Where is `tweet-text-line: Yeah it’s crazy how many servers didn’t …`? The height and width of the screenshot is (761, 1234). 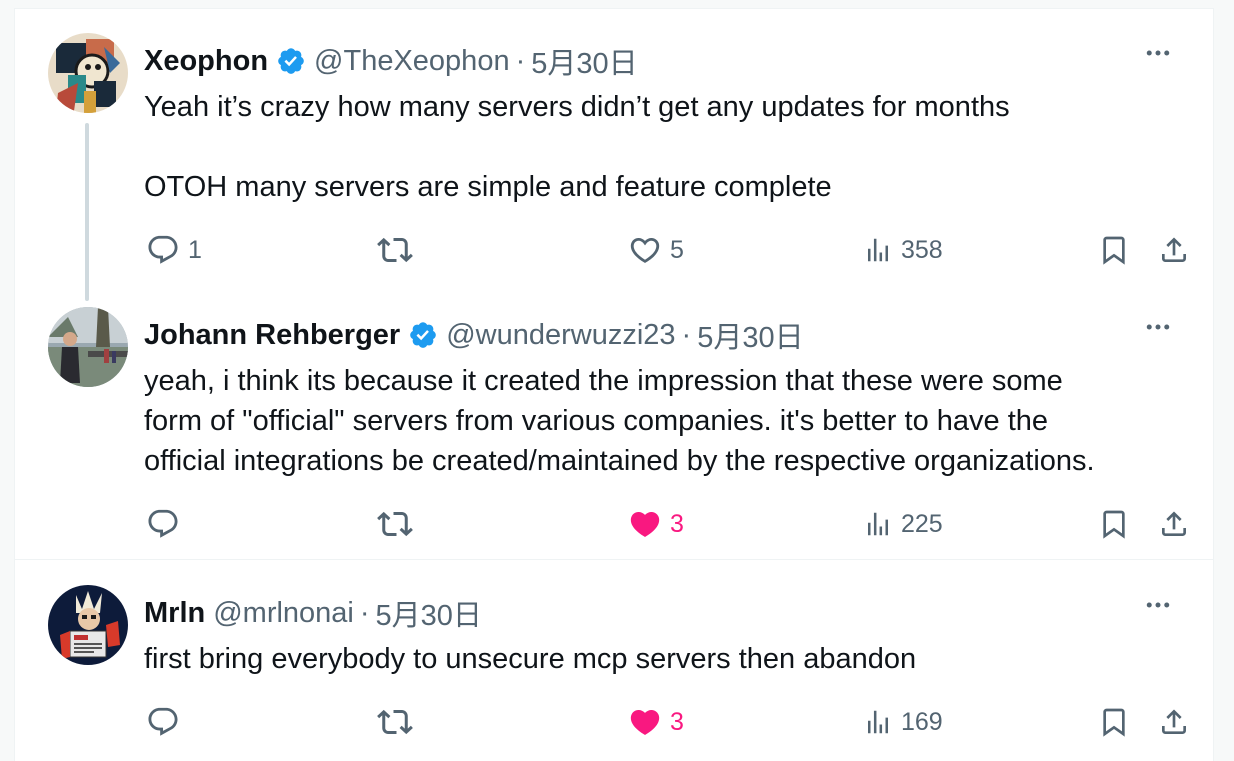 tweet-text-line: Yeah it’s crazy how many servers didn’t … is located at coordinates (577, 107).